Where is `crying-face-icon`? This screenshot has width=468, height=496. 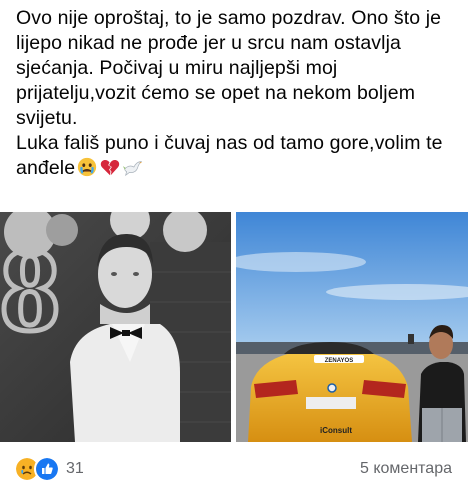
crying-face-icon is located at coordinates (87, 167).